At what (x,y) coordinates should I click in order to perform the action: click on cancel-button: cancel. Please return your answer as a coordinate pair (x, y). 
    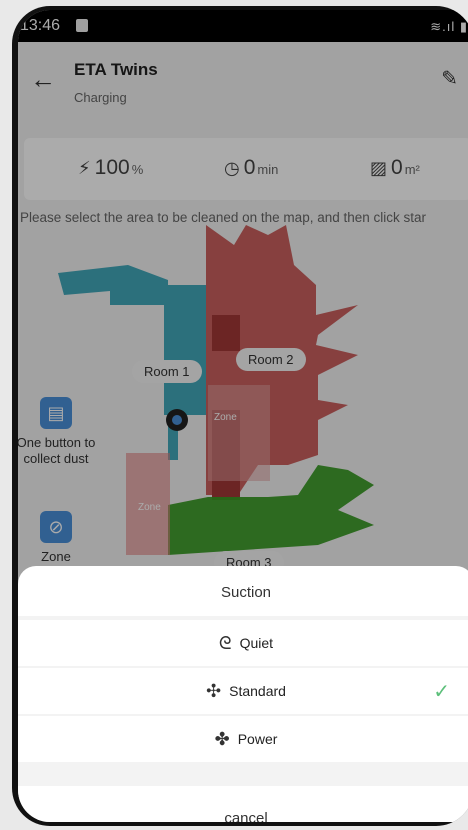
    Looking at the image, I should click on (243, 808).